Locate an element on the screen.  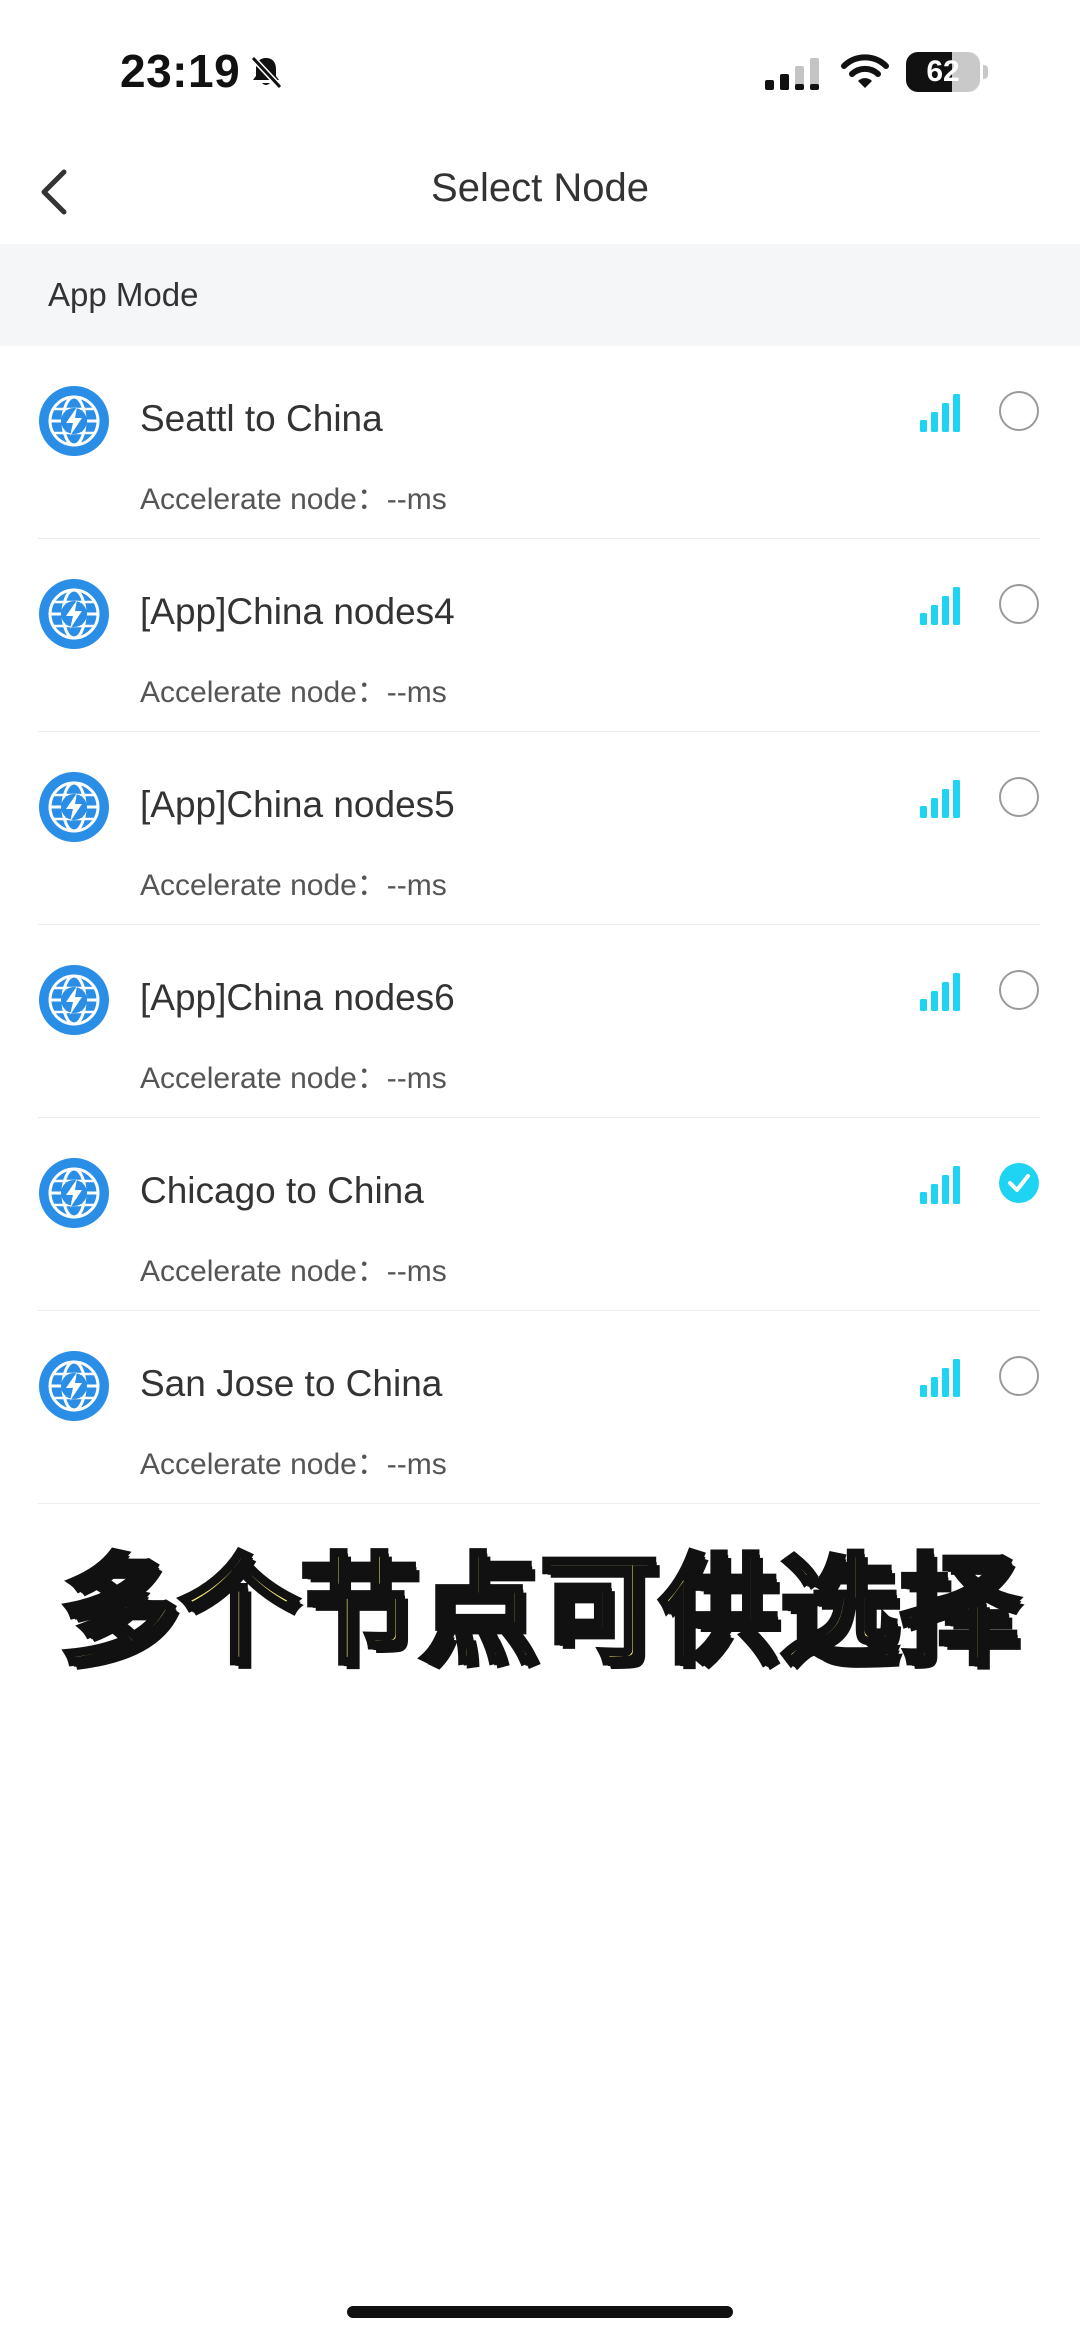
node-name: Seattl to China is located at coordinates (261, 418).